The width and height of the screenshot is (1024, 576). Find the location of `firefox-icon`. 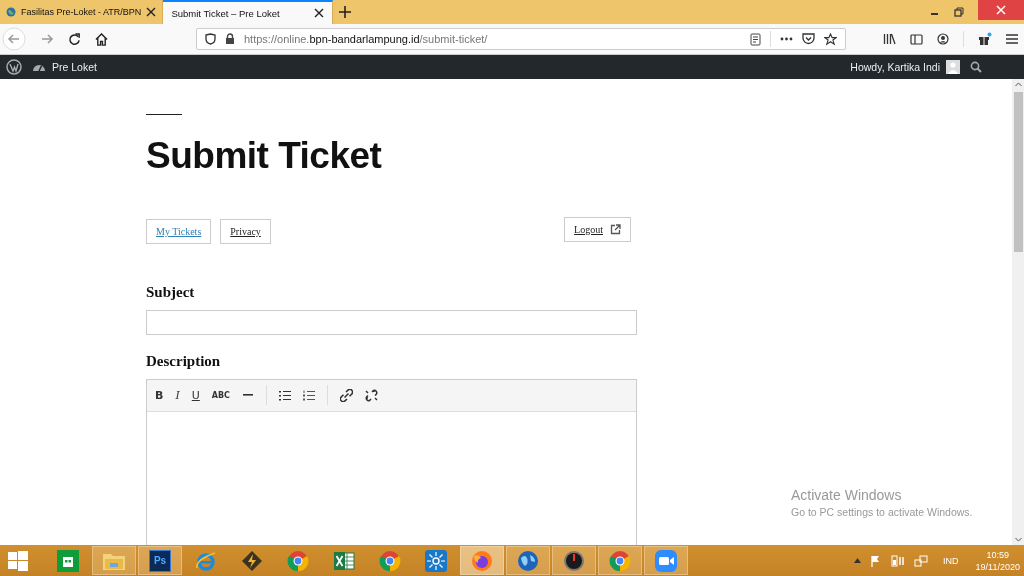

firefox-icon is located at coordinates (482, 560).